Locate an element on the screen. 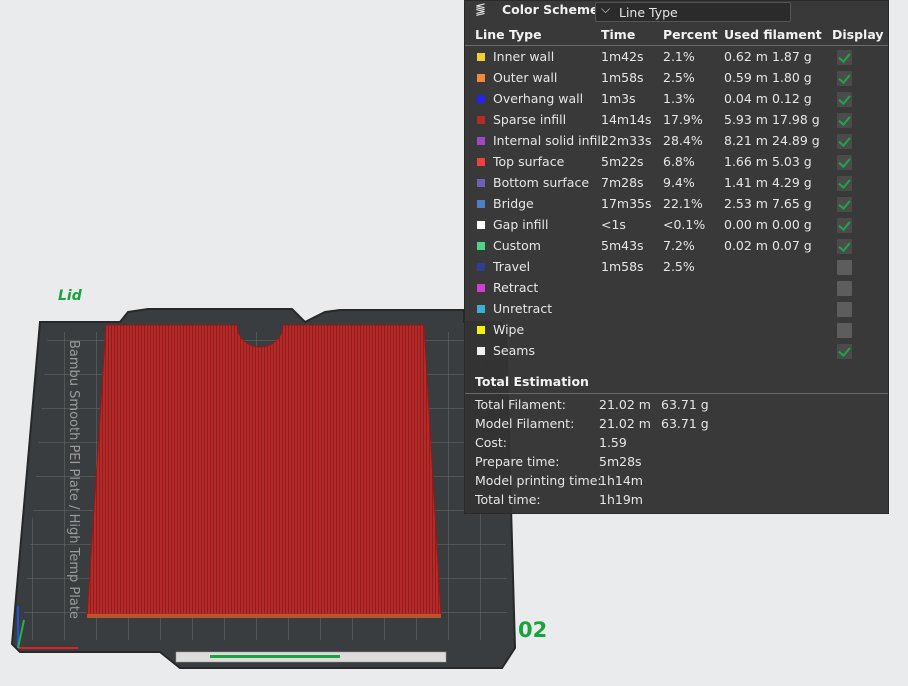 Image resolution: width=908 pixels, height=686 pixels. line-type-label: Retract is located at coordinates (516, 287).